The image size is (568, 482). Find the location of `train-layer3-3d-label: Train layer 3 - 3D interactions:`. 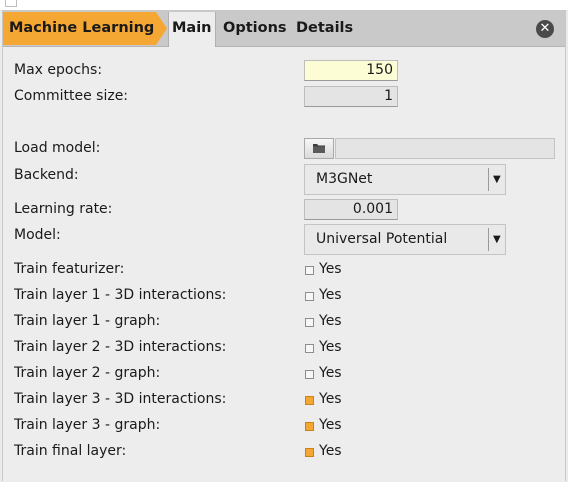

train-layer3-3d-label: Train layer 3 - 3D interactions: is located at coordinates (120, 399).